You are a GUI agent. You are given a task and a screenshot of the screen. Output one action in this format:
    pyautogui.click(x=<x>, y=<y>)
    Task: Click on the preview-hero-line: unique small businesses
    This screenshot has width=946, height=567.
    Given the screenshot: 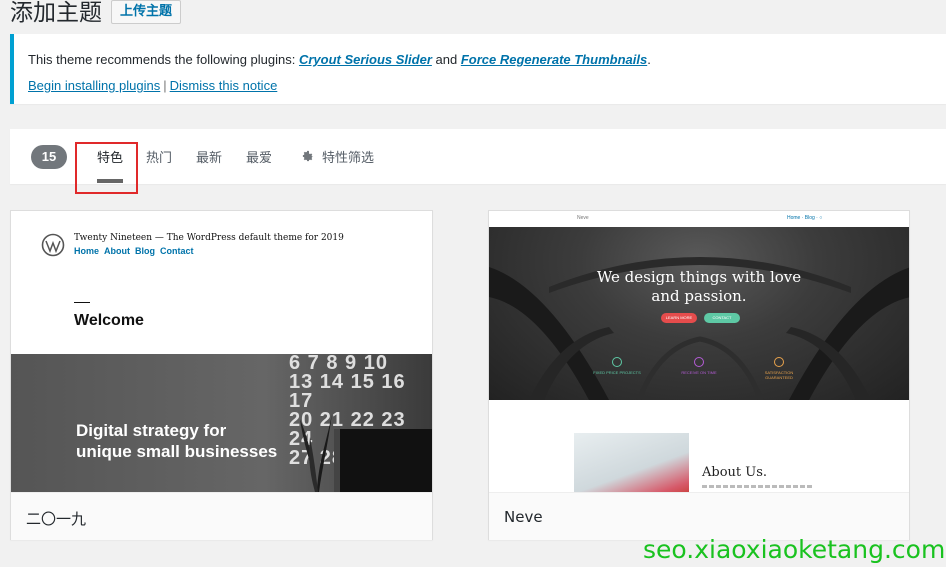 What is the action you would take?
    pyautogui.click(x=177, y=451)
    